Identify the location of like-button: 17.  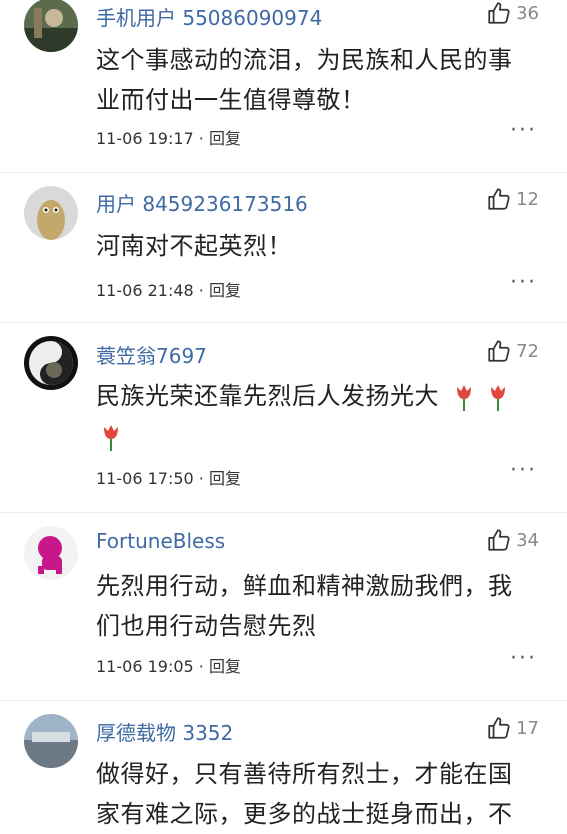
(512, 728).